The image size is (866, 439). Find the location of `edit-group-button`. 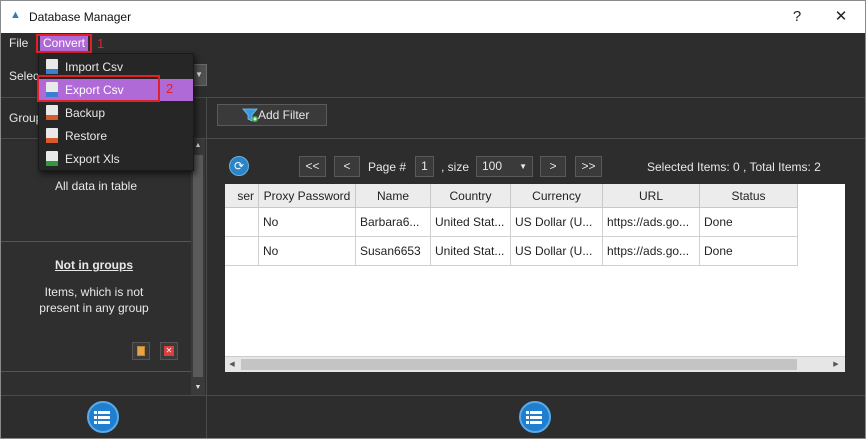

edit-group-button is located at coordinates (141, 351).